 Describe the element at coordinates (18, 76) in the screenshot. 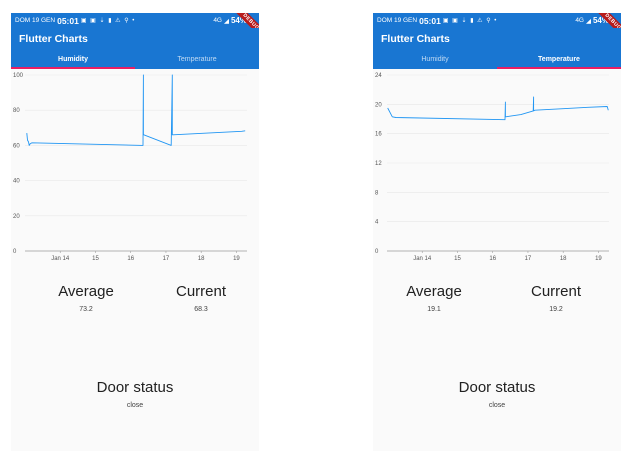

I see `y-tick-label: 100` at that location.